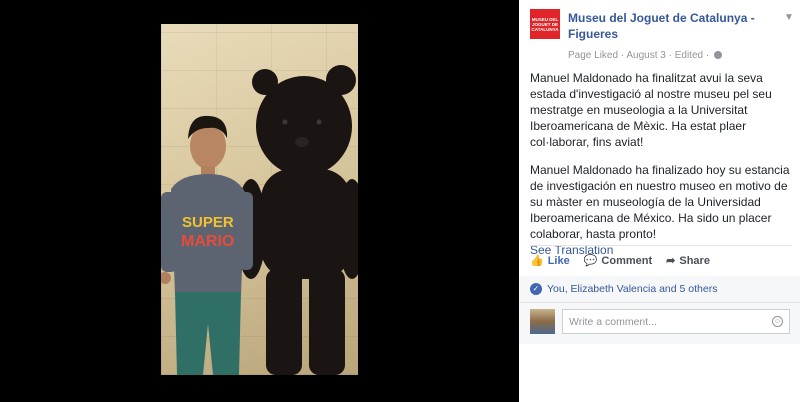 Image resolution: width=800 pixels, height=402 pixels. I want to click on share-button: ➦ Share, so click(688, 261).